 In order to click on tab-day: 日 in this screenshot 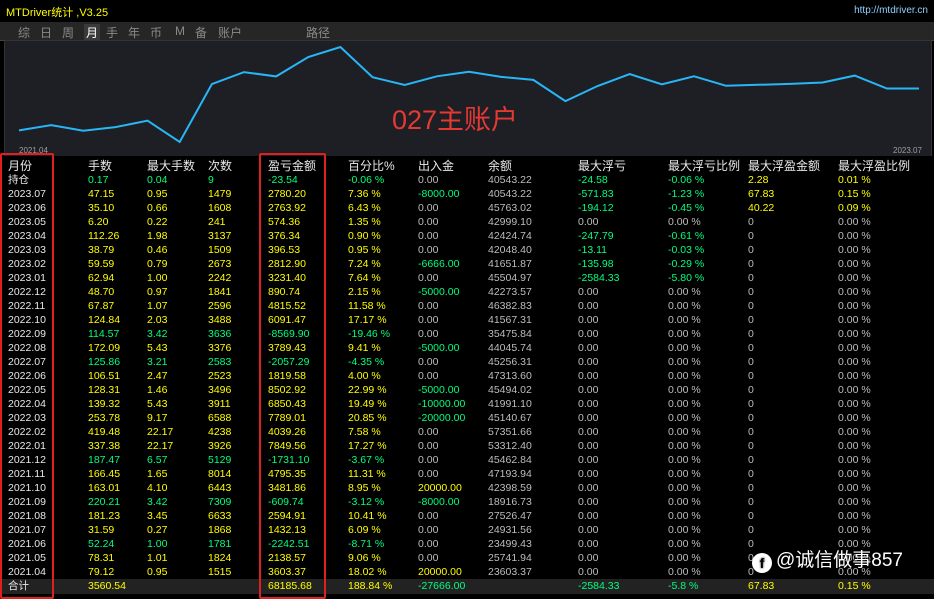, I will do `click(46, 32)`.